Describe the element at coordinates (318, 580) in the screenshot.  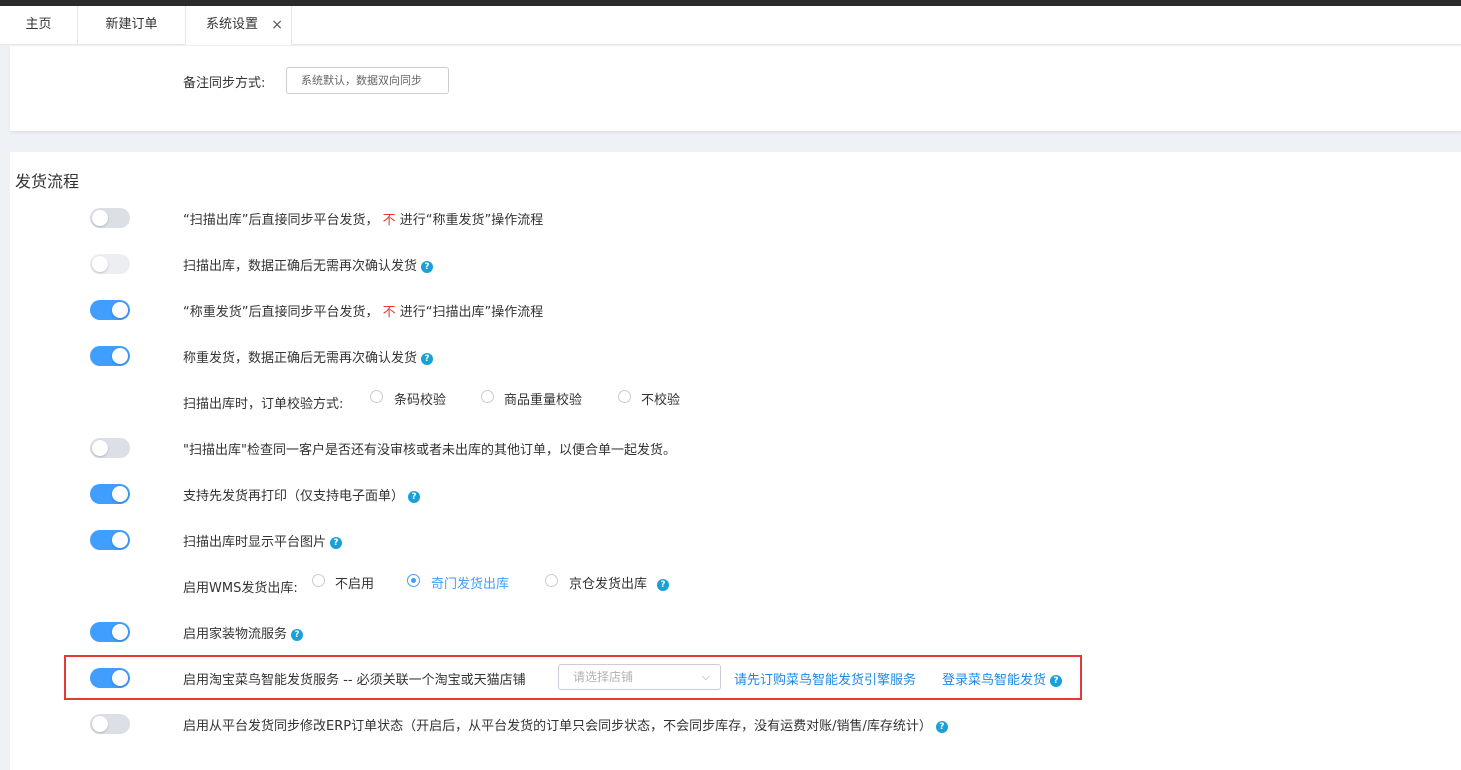
I see `radio-wms-disabled` at that location.